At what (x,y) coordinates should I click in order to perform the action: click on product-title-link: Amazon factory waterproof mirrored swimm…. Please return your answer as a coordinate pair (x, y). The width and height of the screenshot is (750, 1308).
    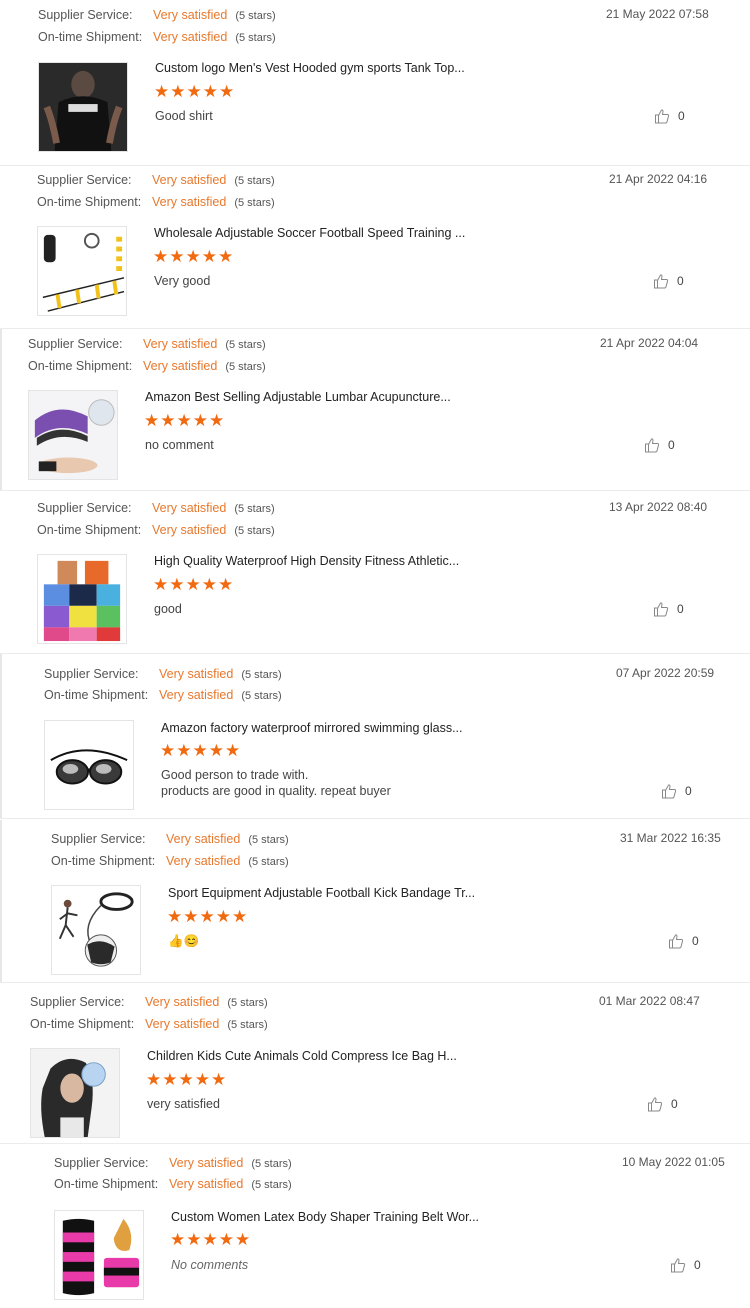
    Looking at the image, I should click on (311, 728).